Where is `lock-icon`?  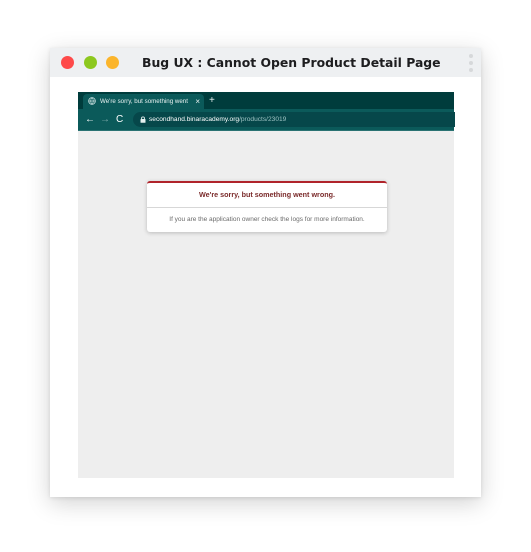
lock-icon is located at coordinates (143, 119).